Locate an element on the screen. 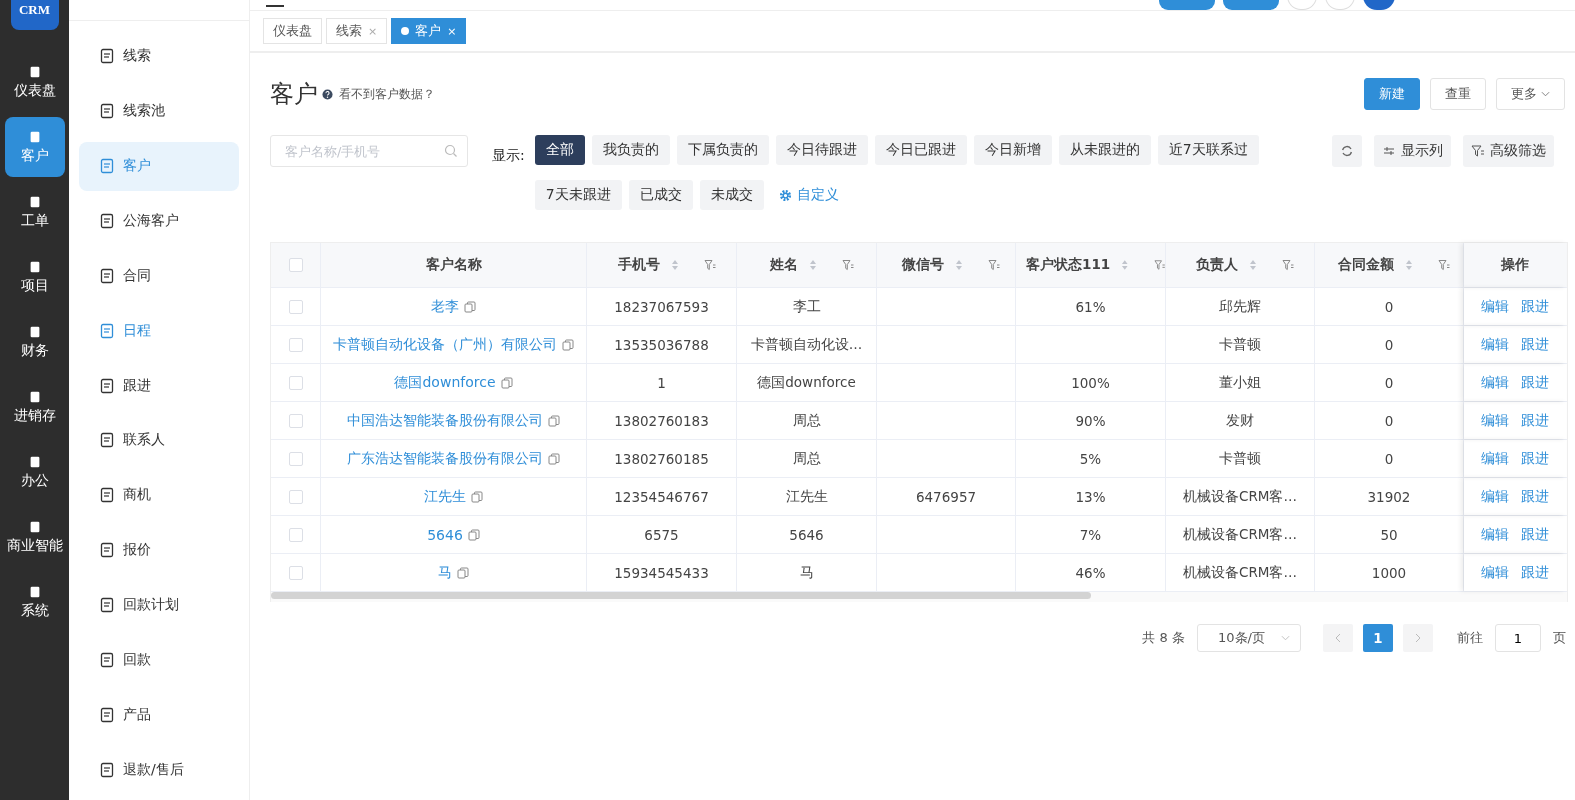  sidebar-item: 产品 is located at coordinates (159, 715).